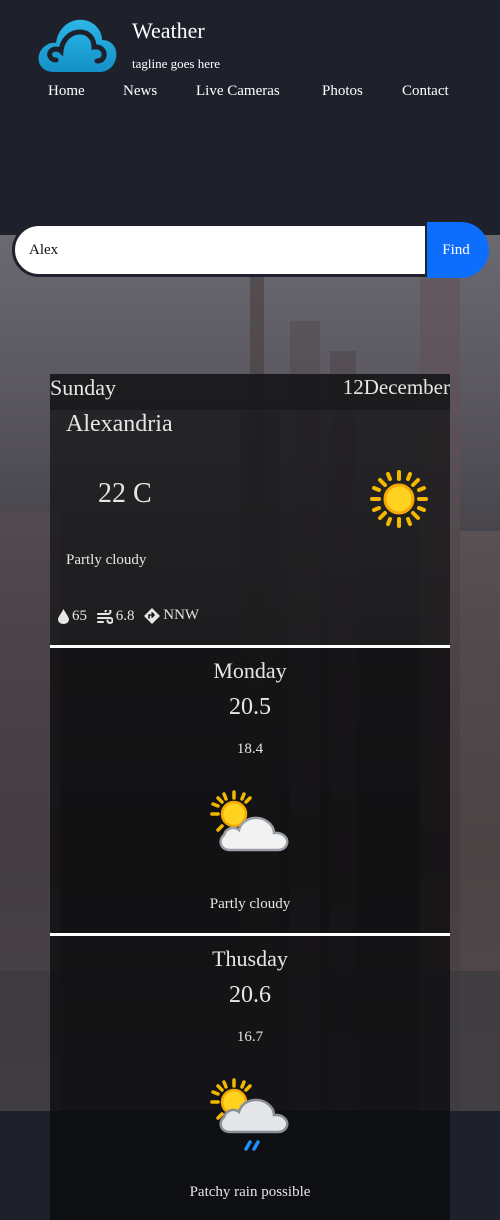 The width and height of the screenshot is (500, 1220). Describe the element at coordinates (249, 821) in the screenshot. I see `partly-cloudy-icon` at that location.